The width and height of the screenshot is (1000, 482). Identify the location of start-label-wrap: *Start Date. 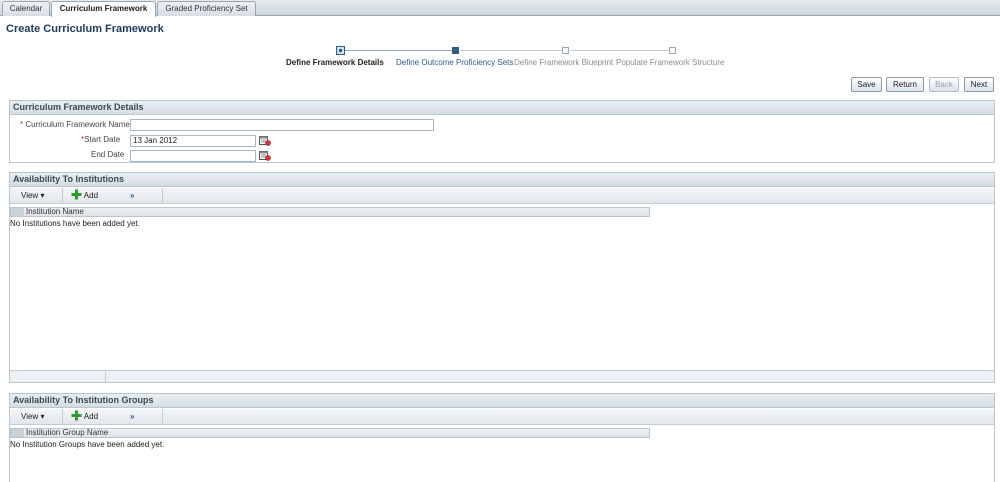
(100, 139).